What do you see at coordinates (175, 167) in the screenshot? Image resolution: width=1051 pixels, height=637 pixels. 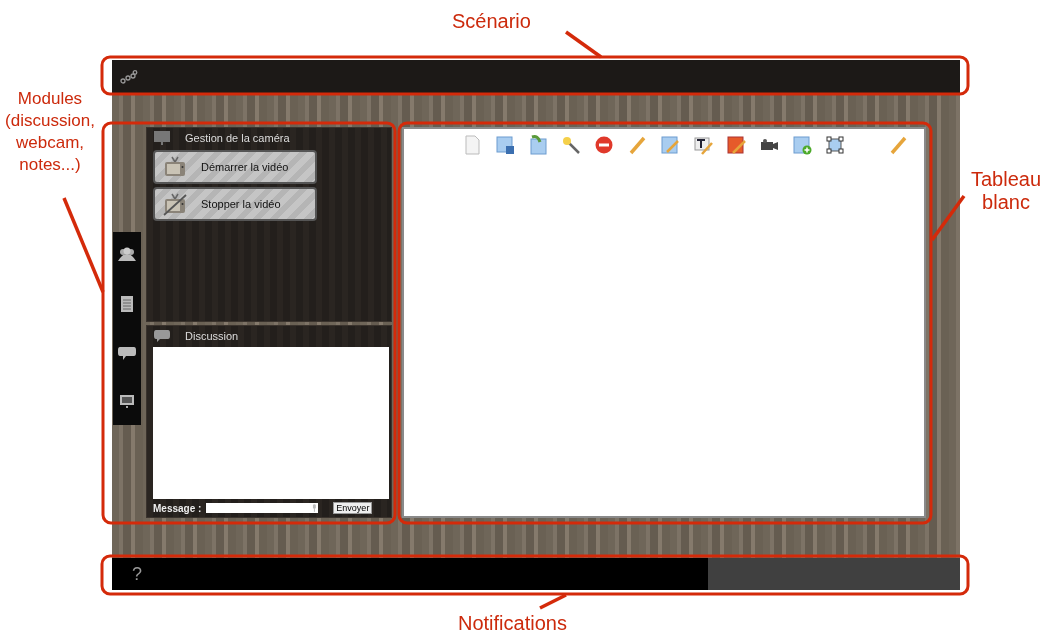 I see `tv-icon` at bounding box center [175, 167].